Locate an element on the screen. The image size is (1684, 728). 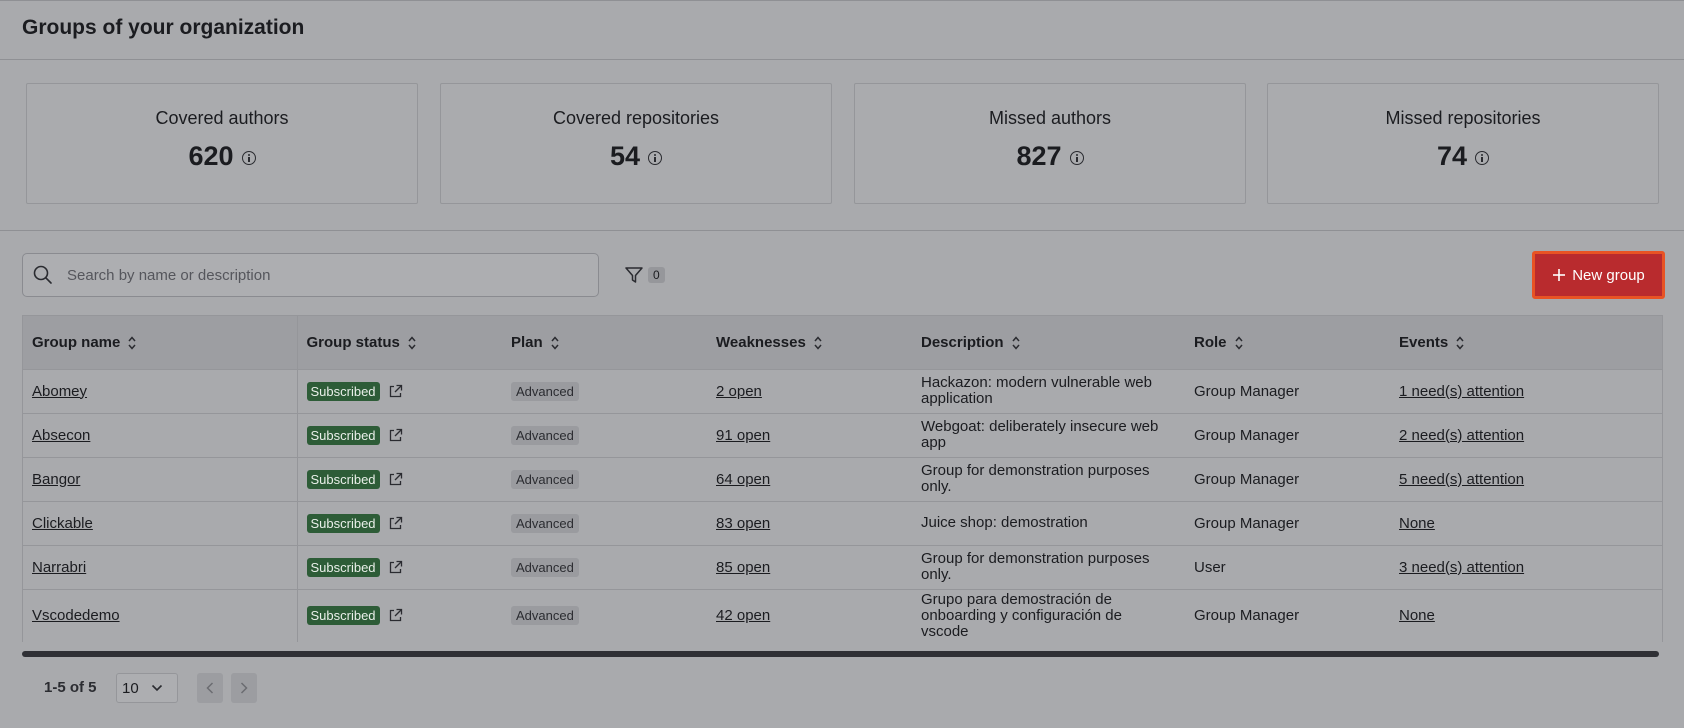
stat-label: Missed authors is located at coordinates (1050, 118).